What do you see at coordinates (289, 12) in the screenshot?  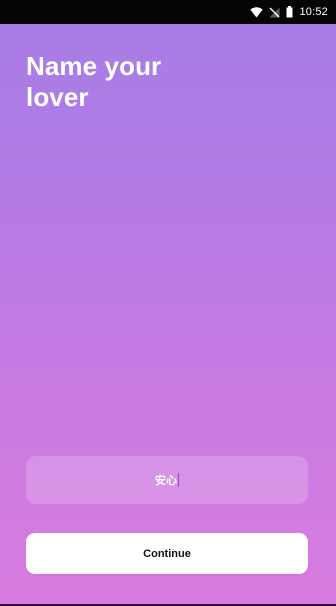 I see `battery-icon` at bounding box center [289, 12].